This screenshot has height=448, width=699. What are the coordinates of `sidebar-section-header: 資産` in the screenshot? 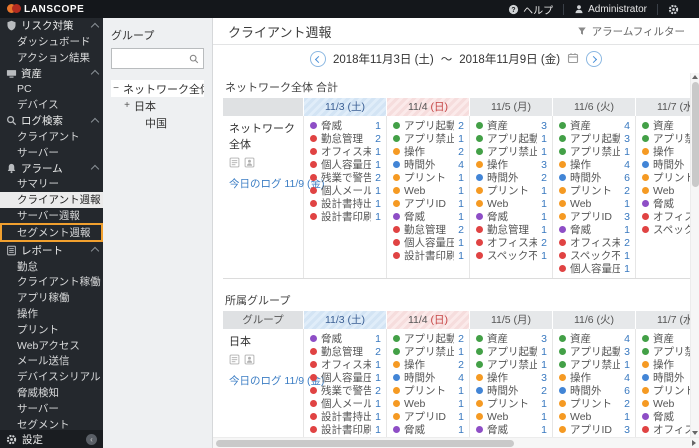 It's located at (51, 73).